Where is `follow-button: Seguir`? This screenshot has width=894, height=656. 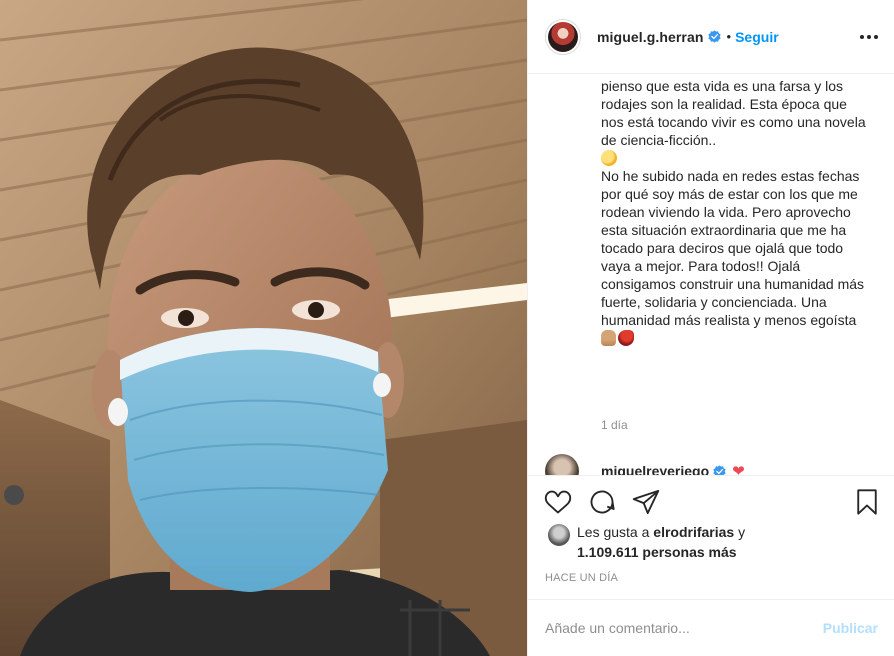
follow-button: Seguir is located at coordinates (757, 37).